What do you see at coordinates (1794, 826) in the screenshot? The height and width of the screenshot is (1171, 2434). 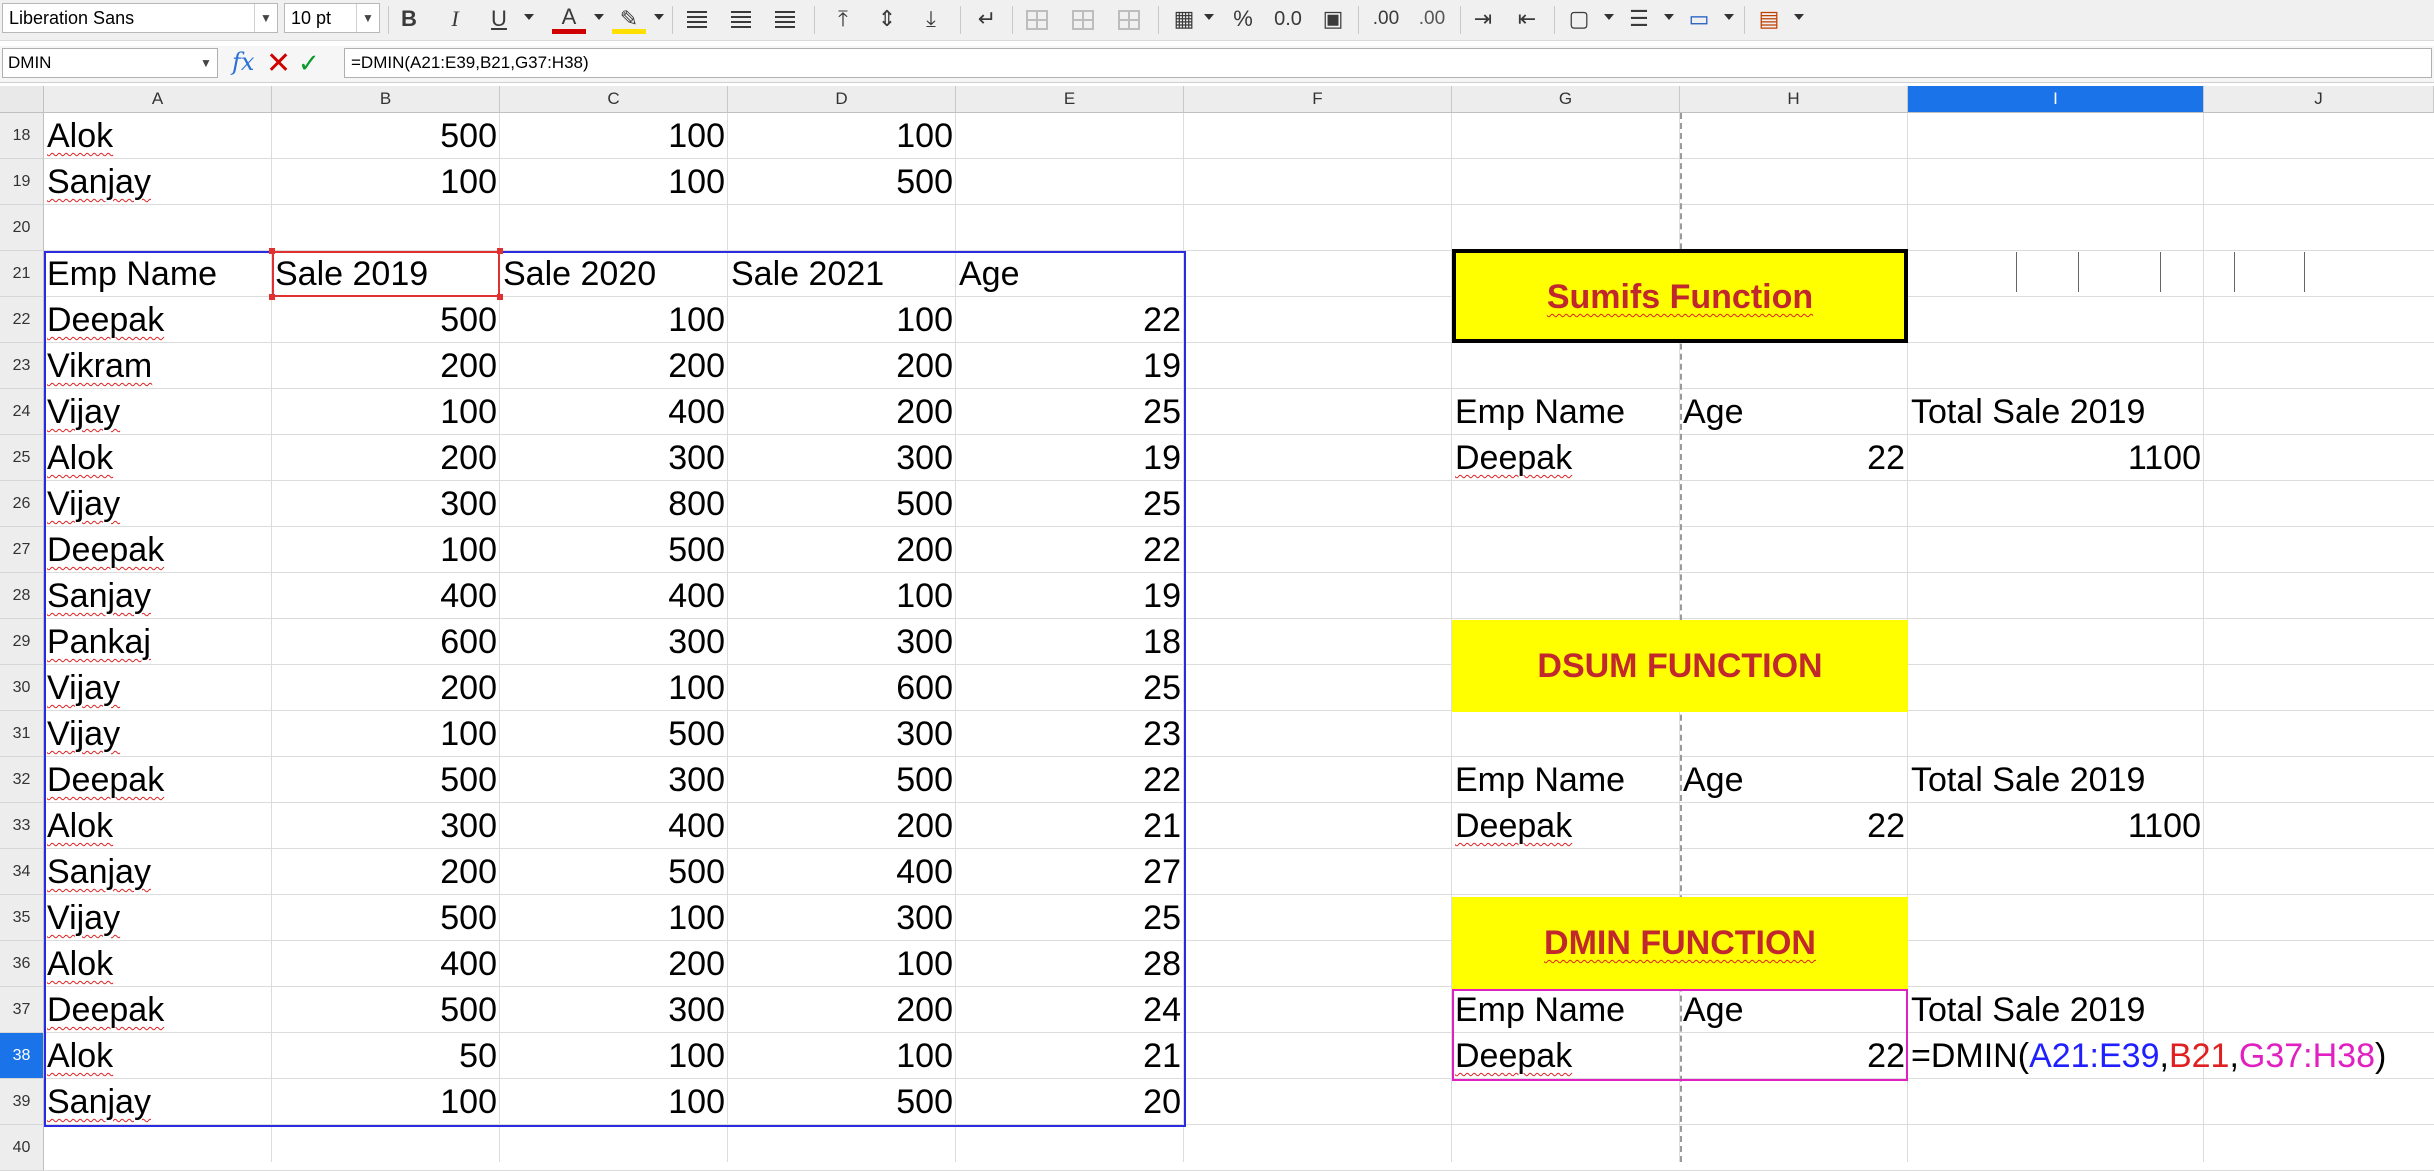 I see `dsum-criteria-age: 22` at bounding box center [1794, 826].